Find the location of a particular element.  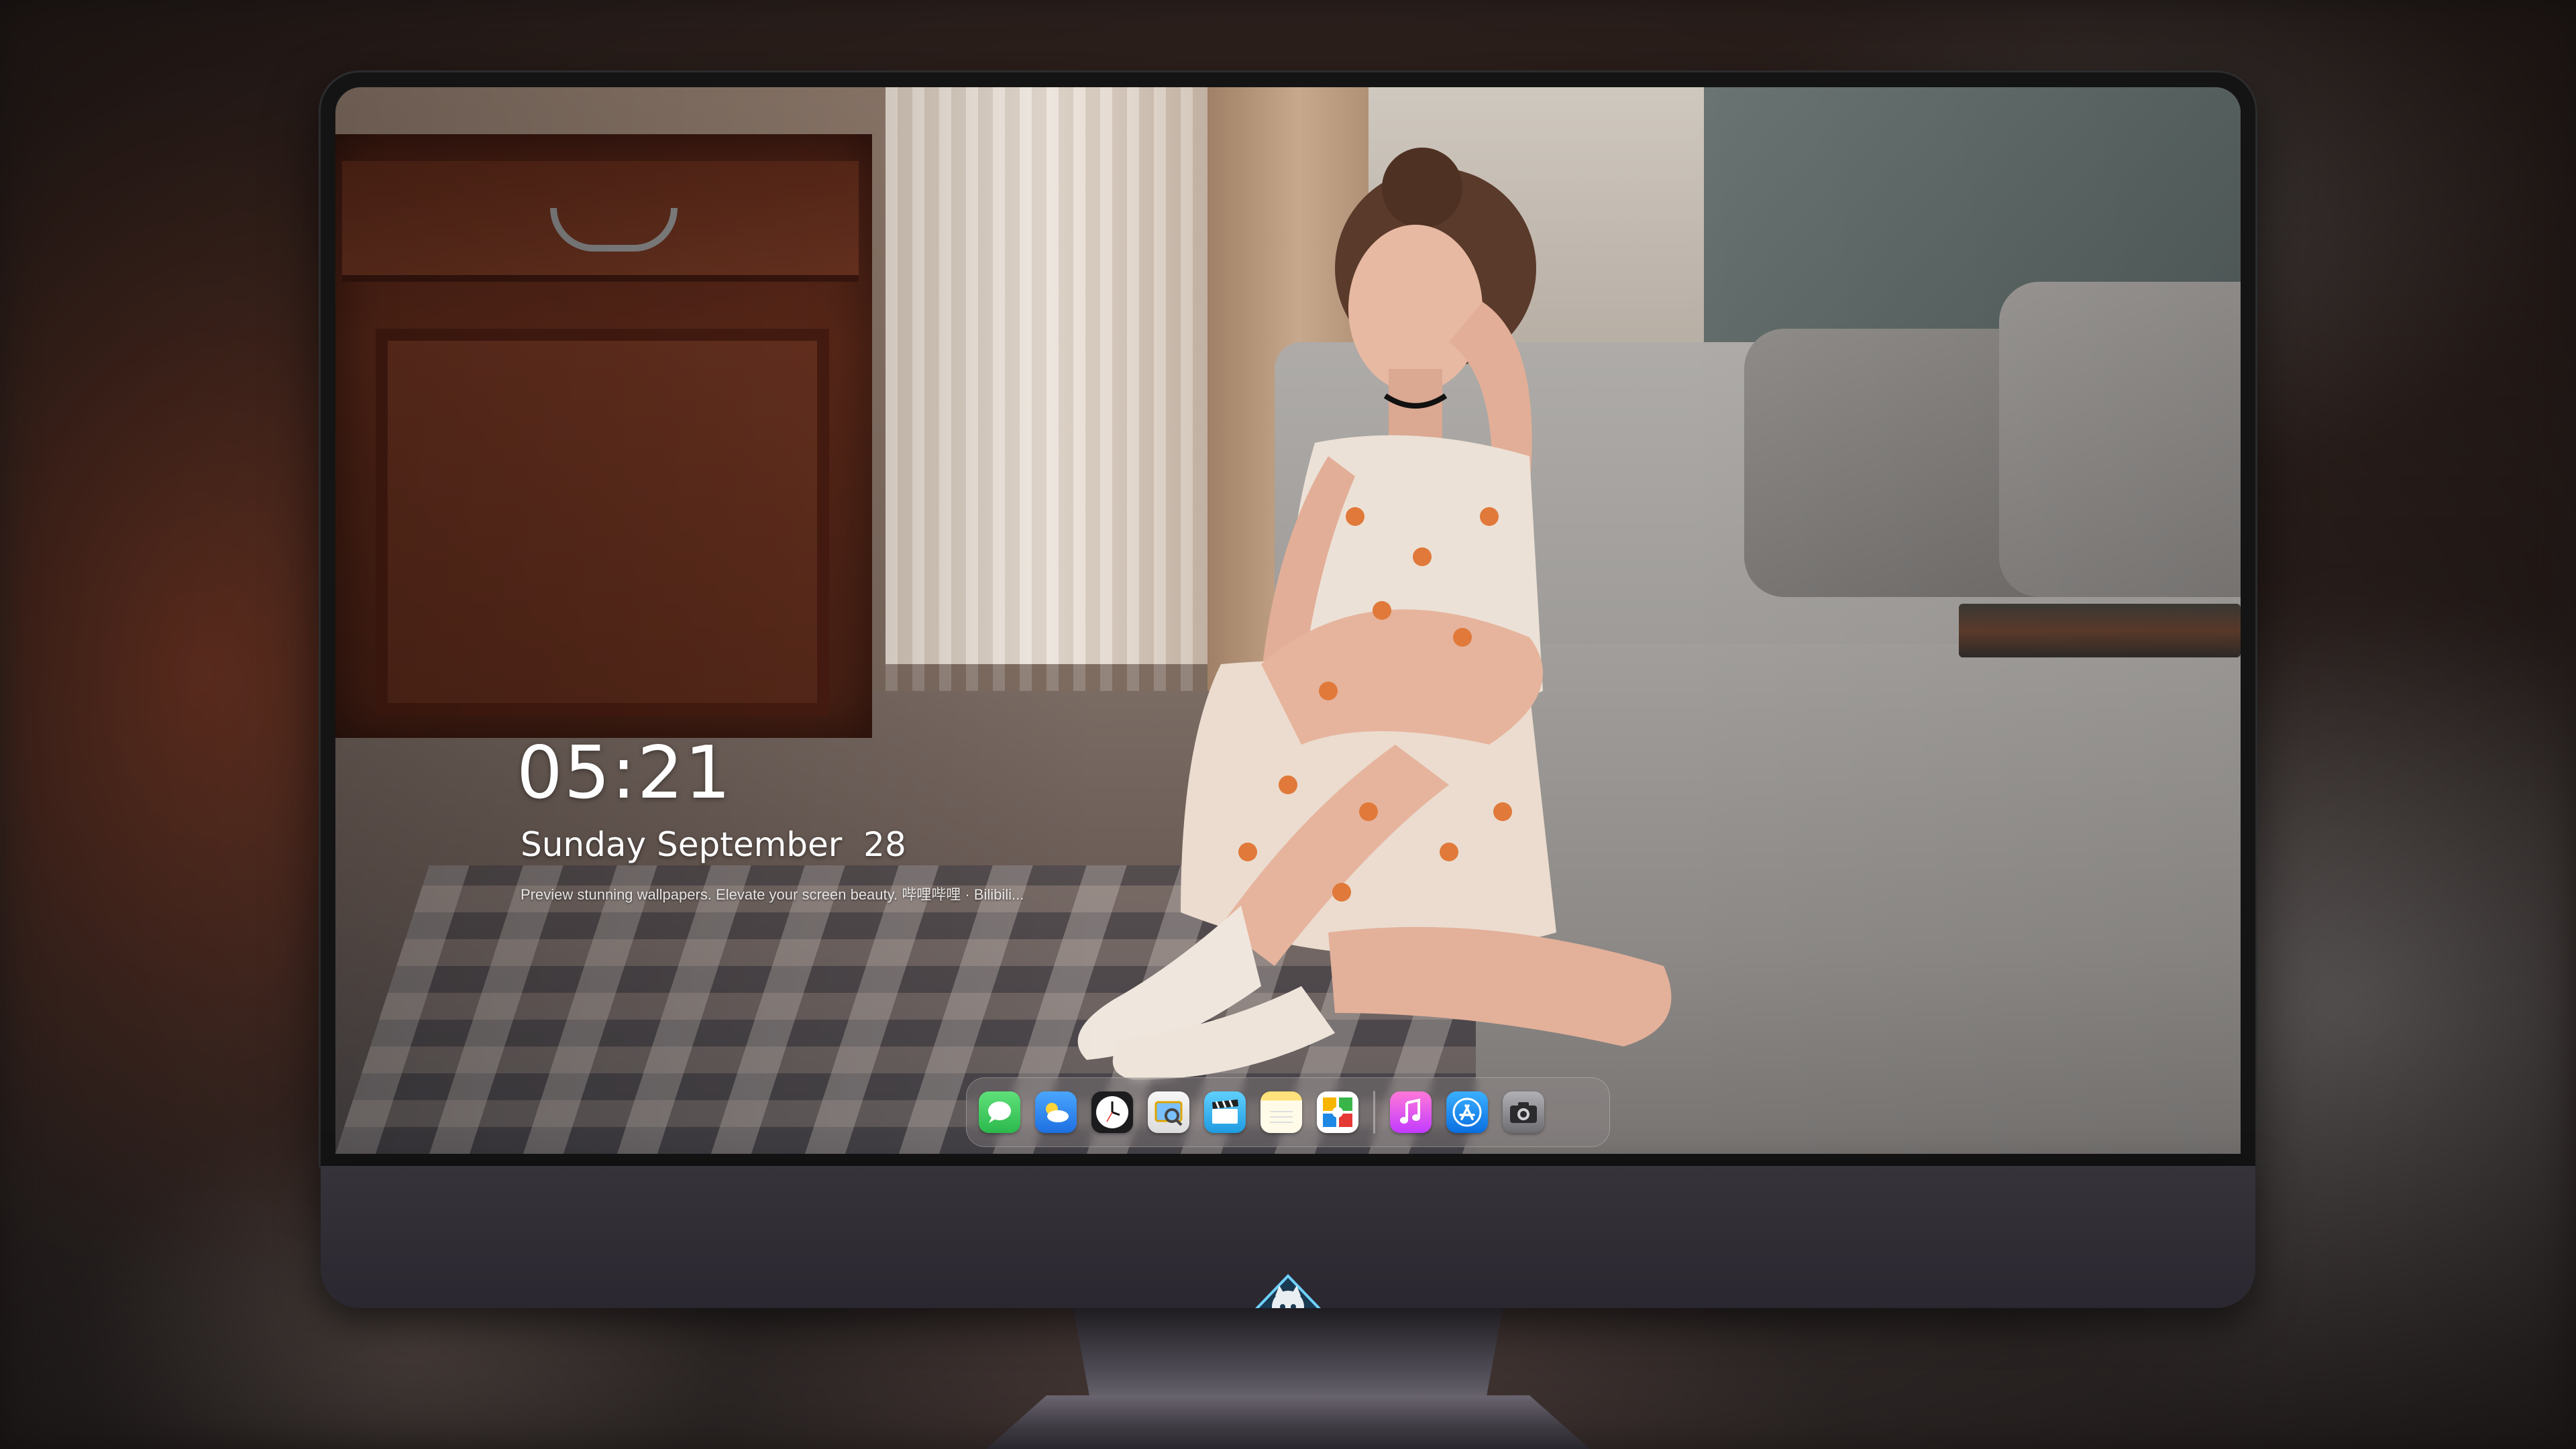

monitor-stand-base is located at coordinates (1288, 1422).